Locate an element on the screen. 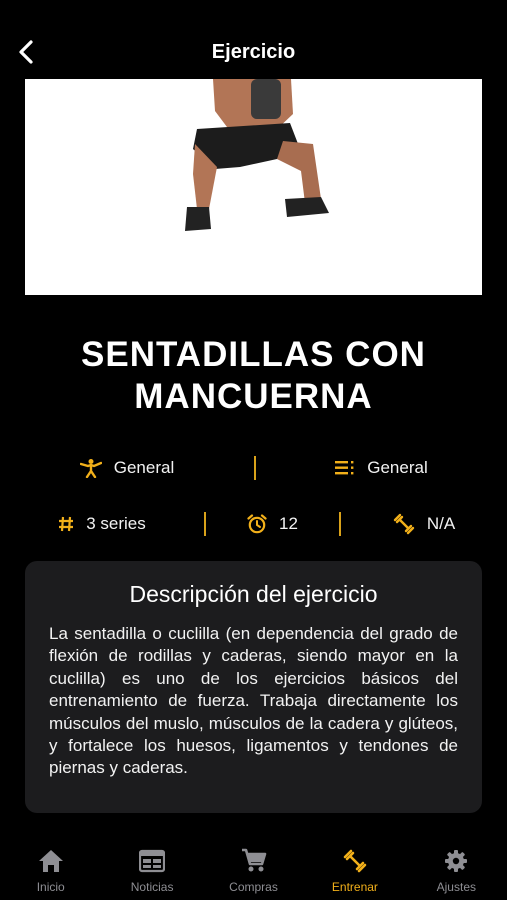  category-label: General is located at coordinates (144, 467).